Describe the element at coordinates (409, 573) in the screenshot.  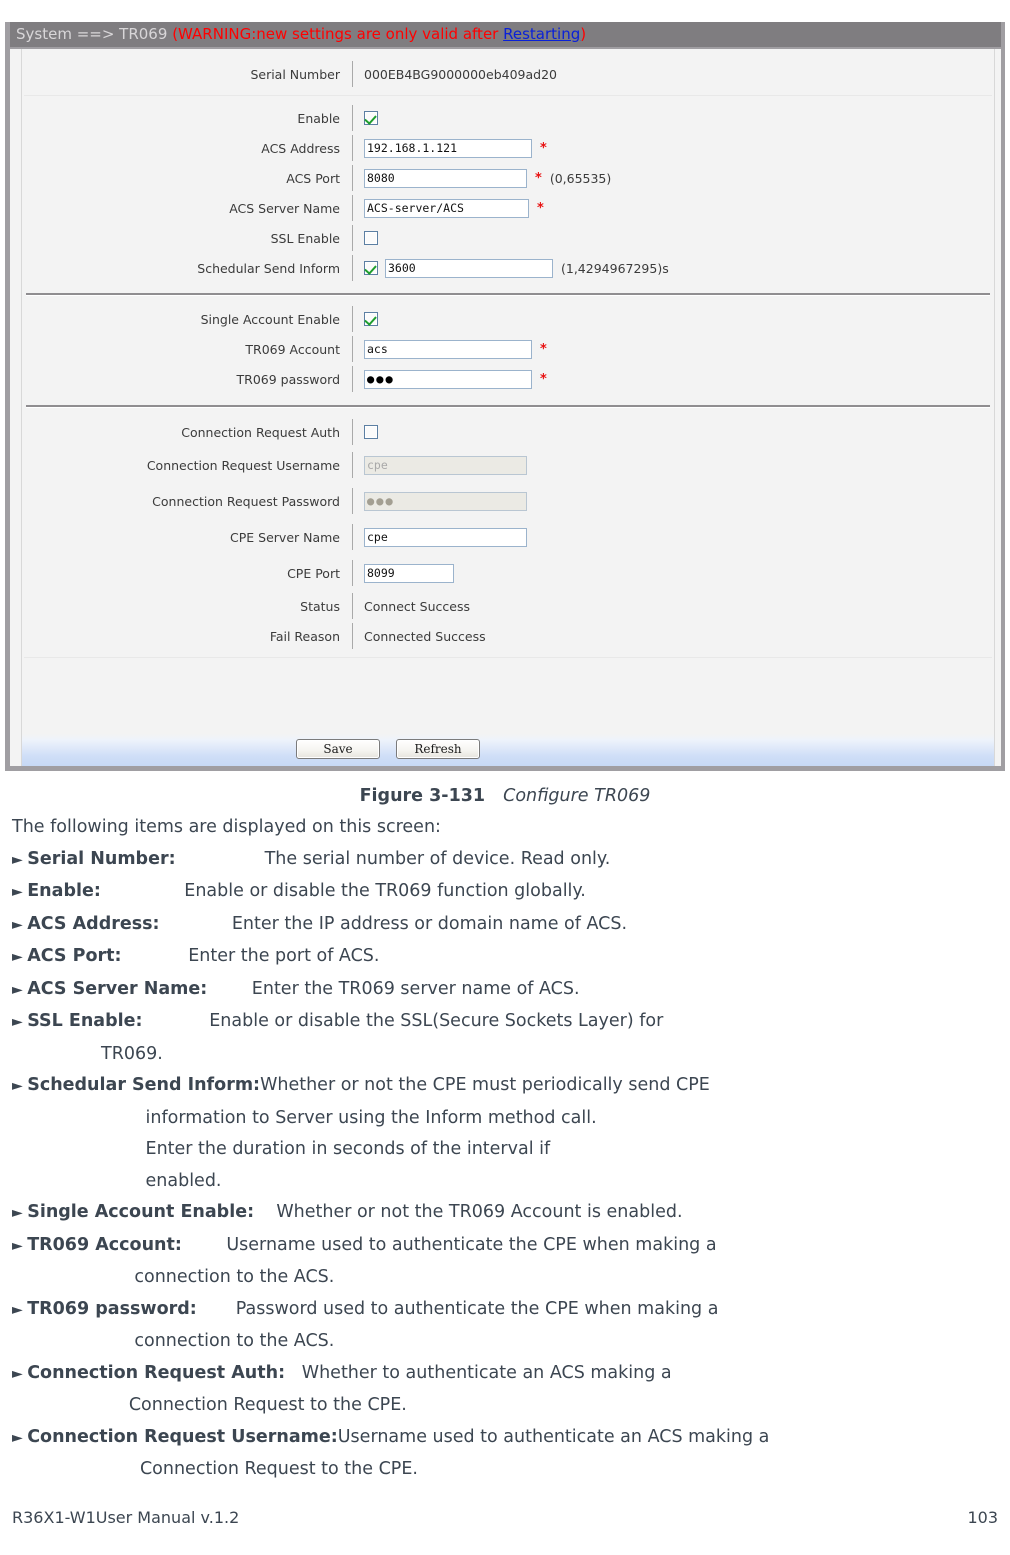
I see `input-cpe-port: 8099` at that location.